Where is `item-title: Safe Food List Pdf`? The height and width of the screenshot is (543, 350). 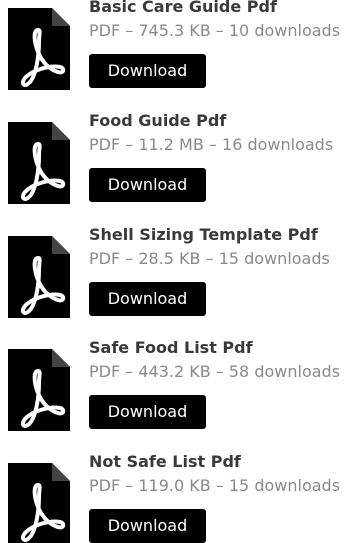
item-title: Safe Food List Pdf is located at coordinates (171, 348).